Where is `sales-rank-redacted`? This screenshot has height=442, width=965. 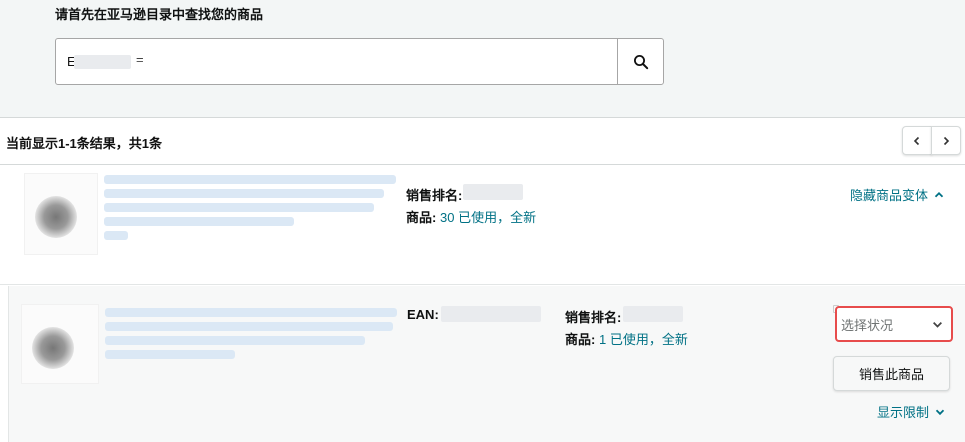 sales-rank-redacted is located at coordinates (493, 192).